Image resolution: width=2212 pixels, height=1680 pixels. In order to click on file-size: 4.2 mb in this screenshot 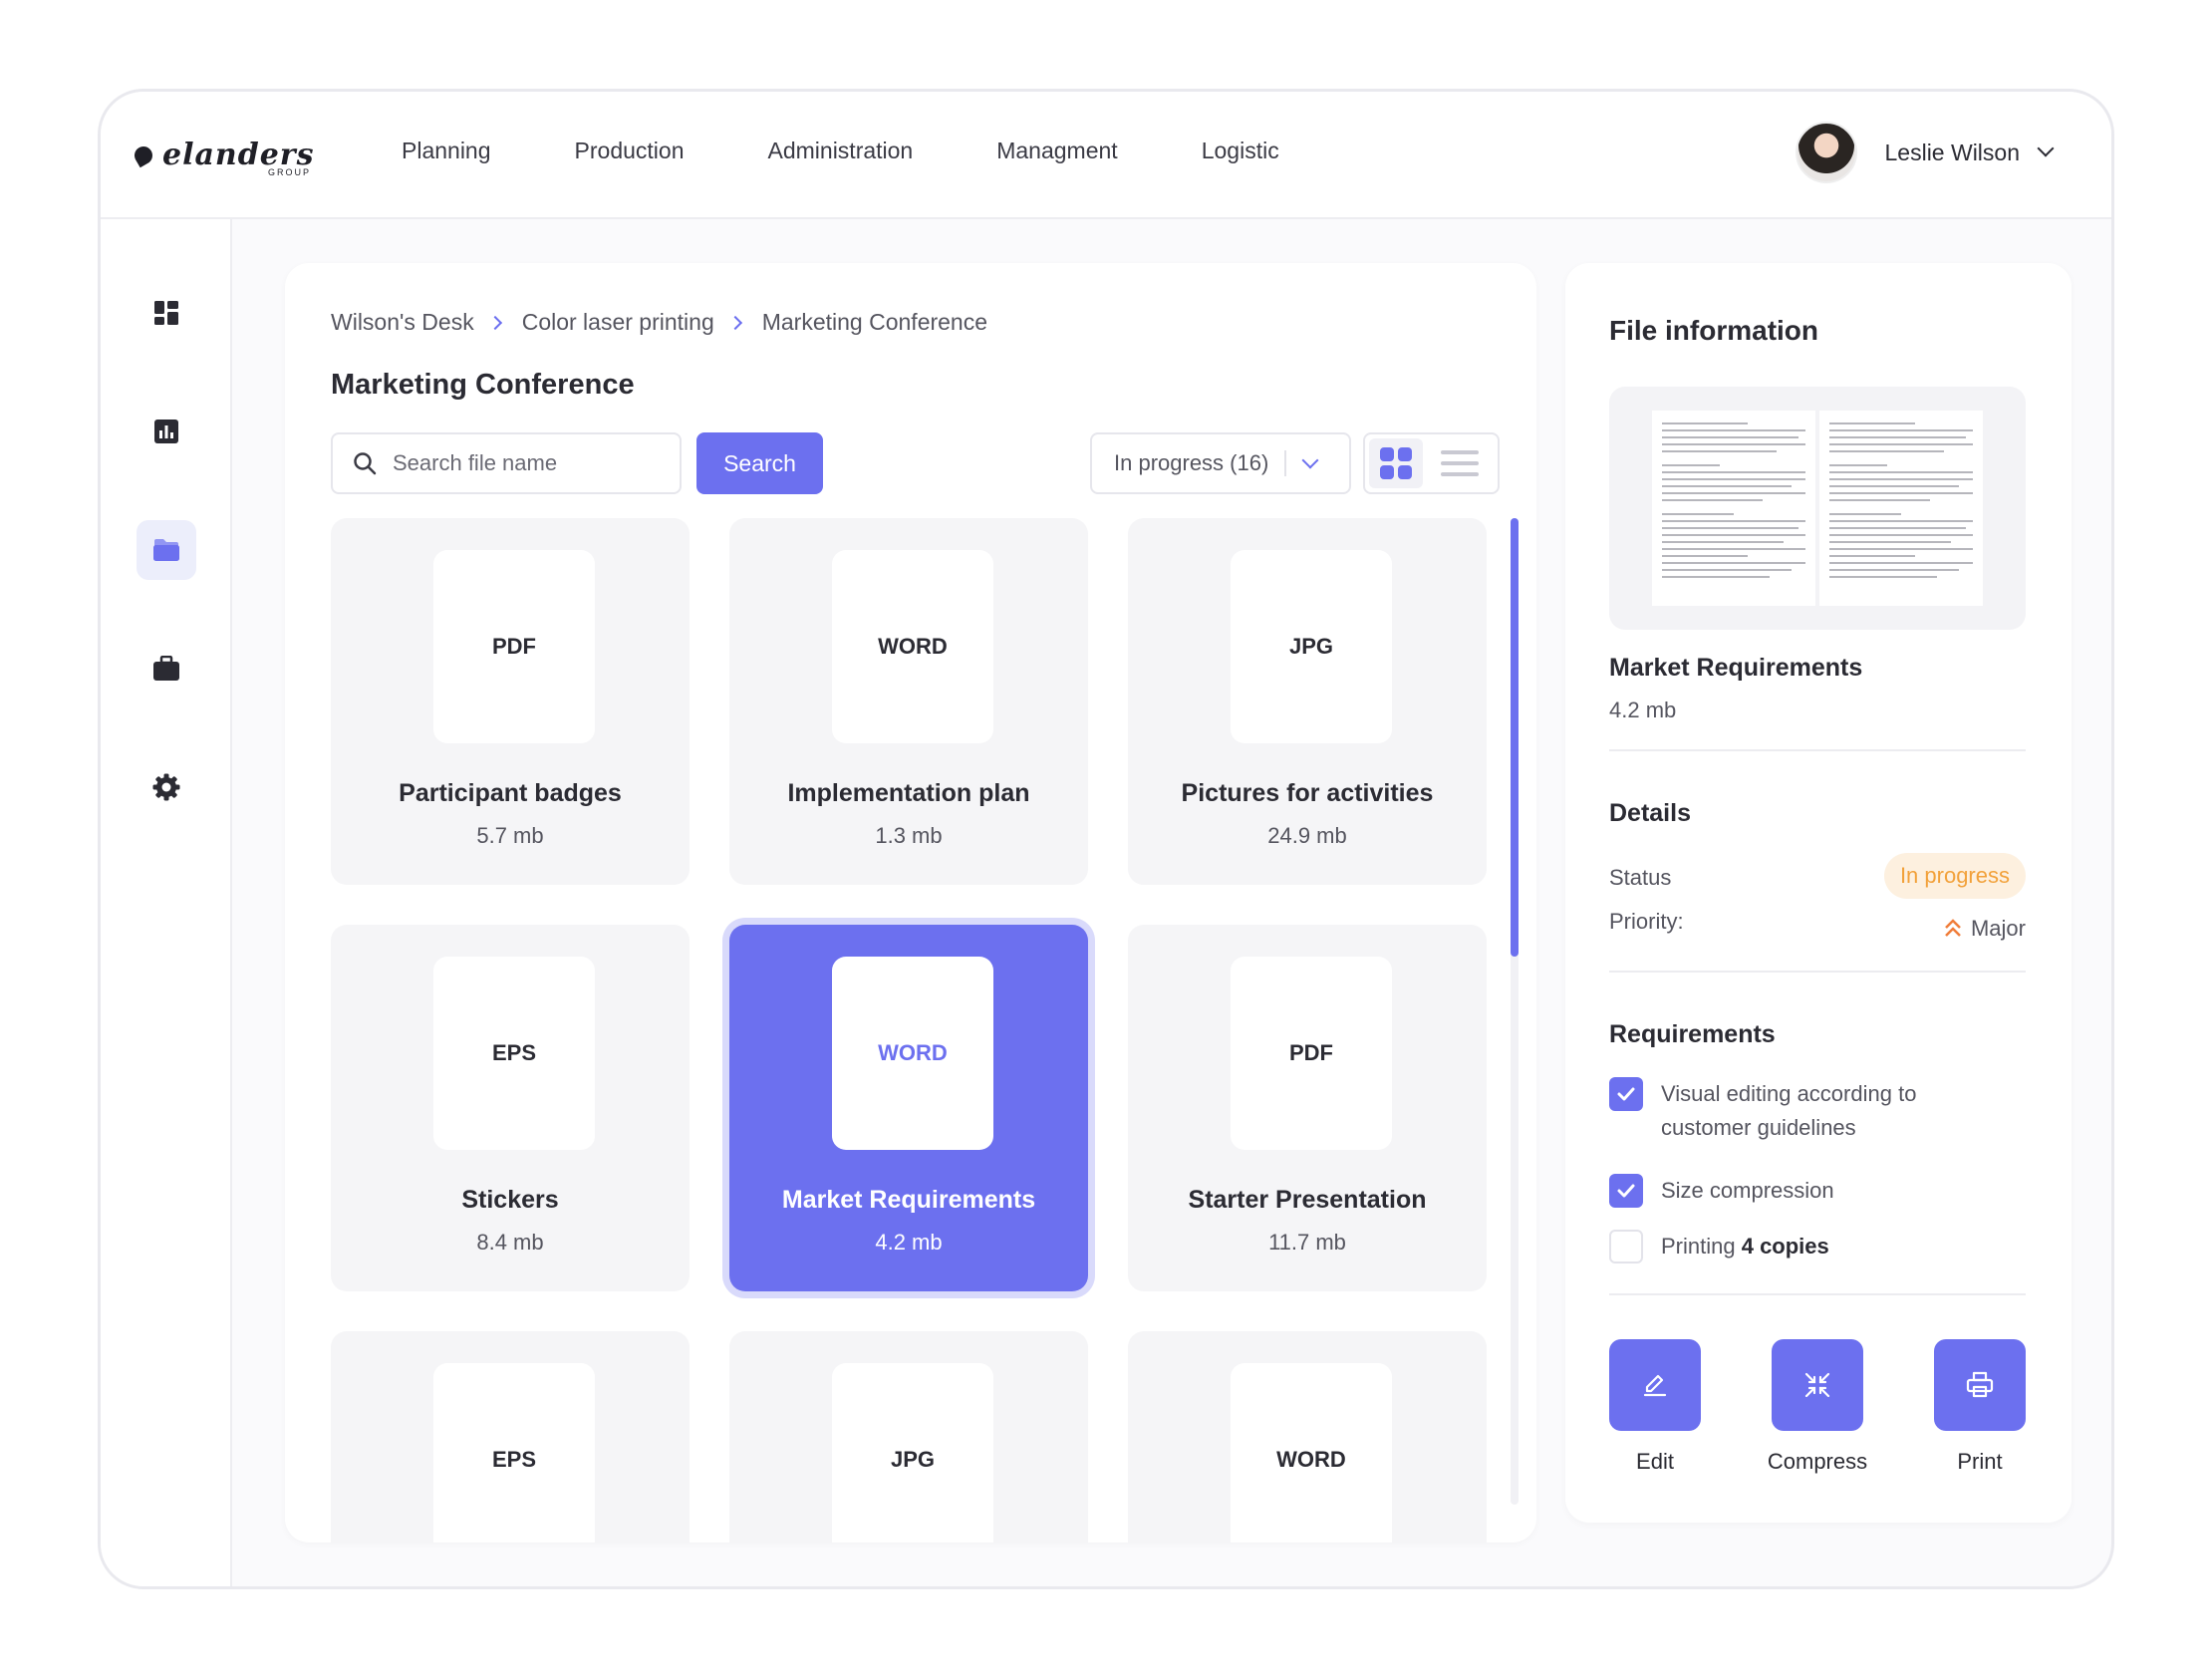, I will do `click(1643, 710)`.